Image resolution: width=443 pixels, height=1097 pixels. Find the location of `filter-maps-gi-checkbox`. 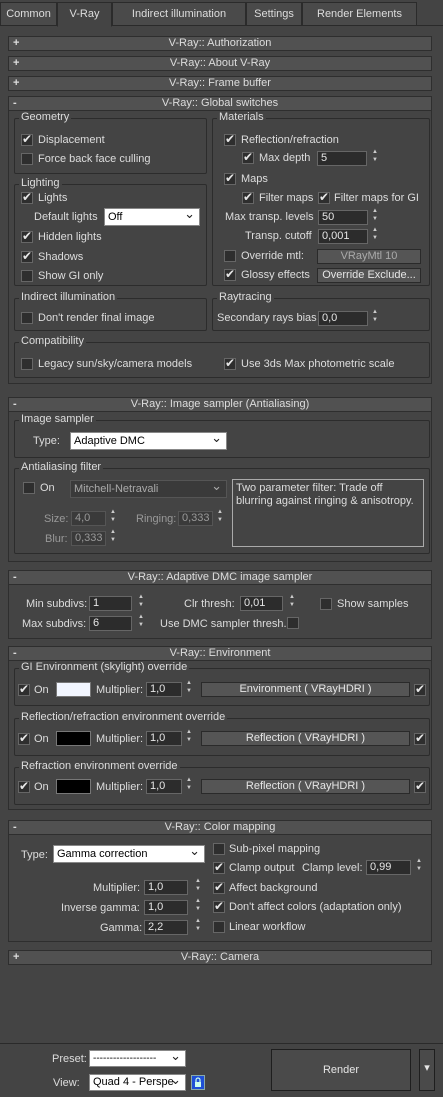

filter-maps-gi-checkbox is located at coordinates (324, 197).